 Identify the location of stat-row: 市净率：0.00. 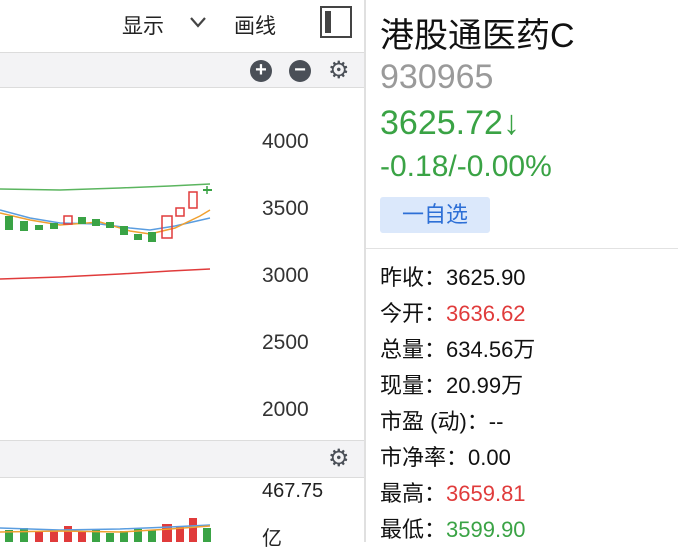
(457, 458).